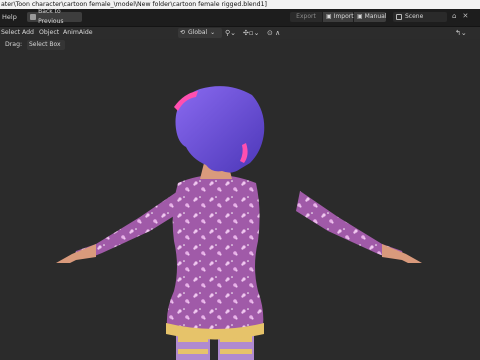 The width and height of the screenshot is (480, 360). Describe the element at coordinates (10, 33) in the screenshot. I see `menu-select: Select` at that location.